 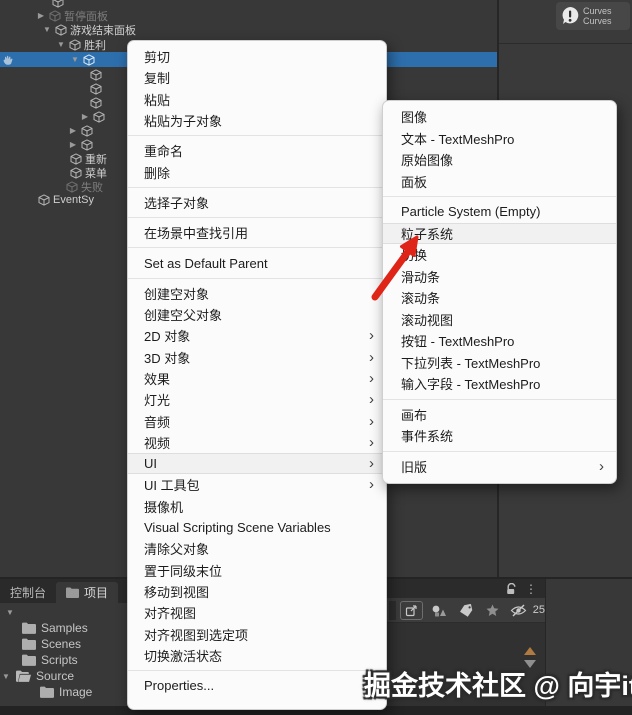 I want to click on menu-item: 图像, so click(x=499, y=117).